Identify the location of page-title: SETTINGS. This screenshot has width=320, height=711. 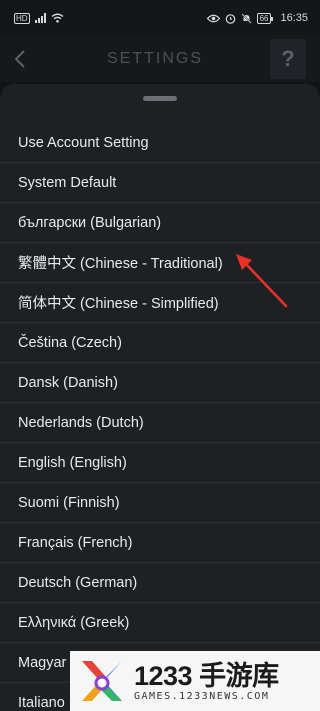
(154, 58).